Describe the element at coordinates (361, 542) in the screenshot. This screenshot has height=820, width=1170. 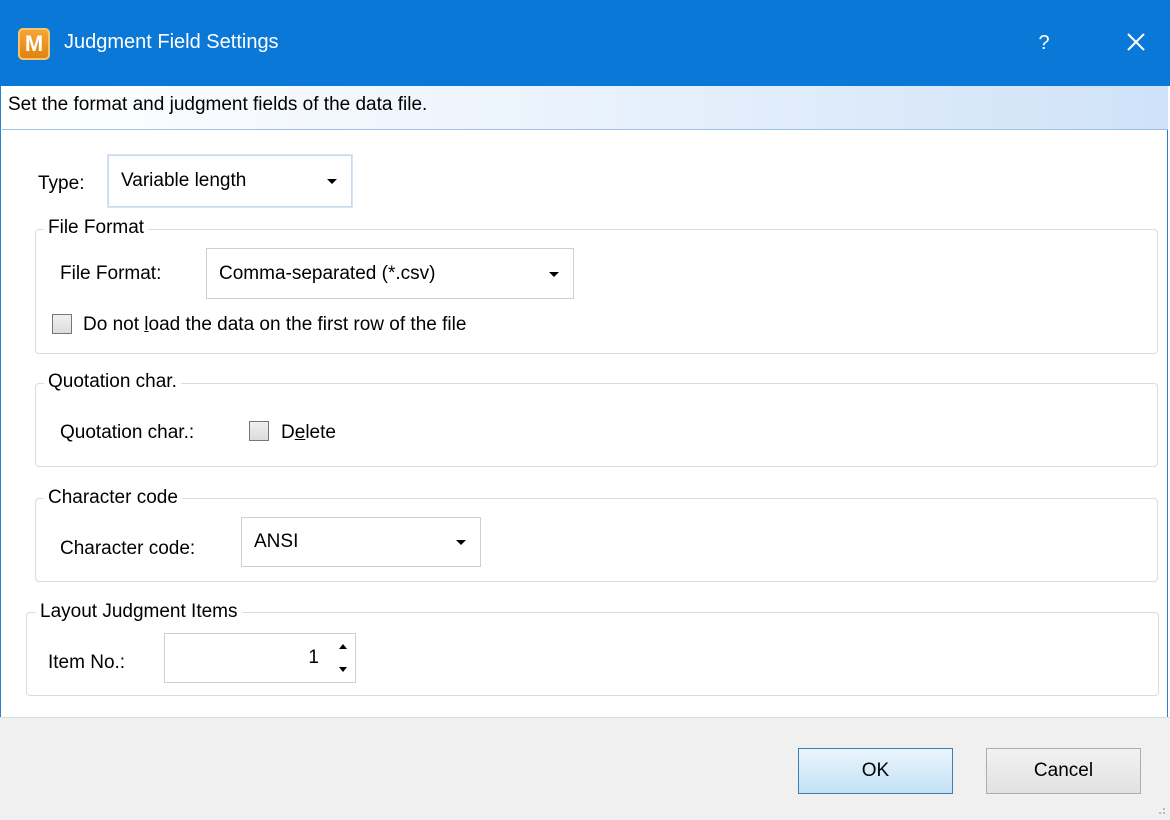
I see `character-code-select: ANSI` at that location.